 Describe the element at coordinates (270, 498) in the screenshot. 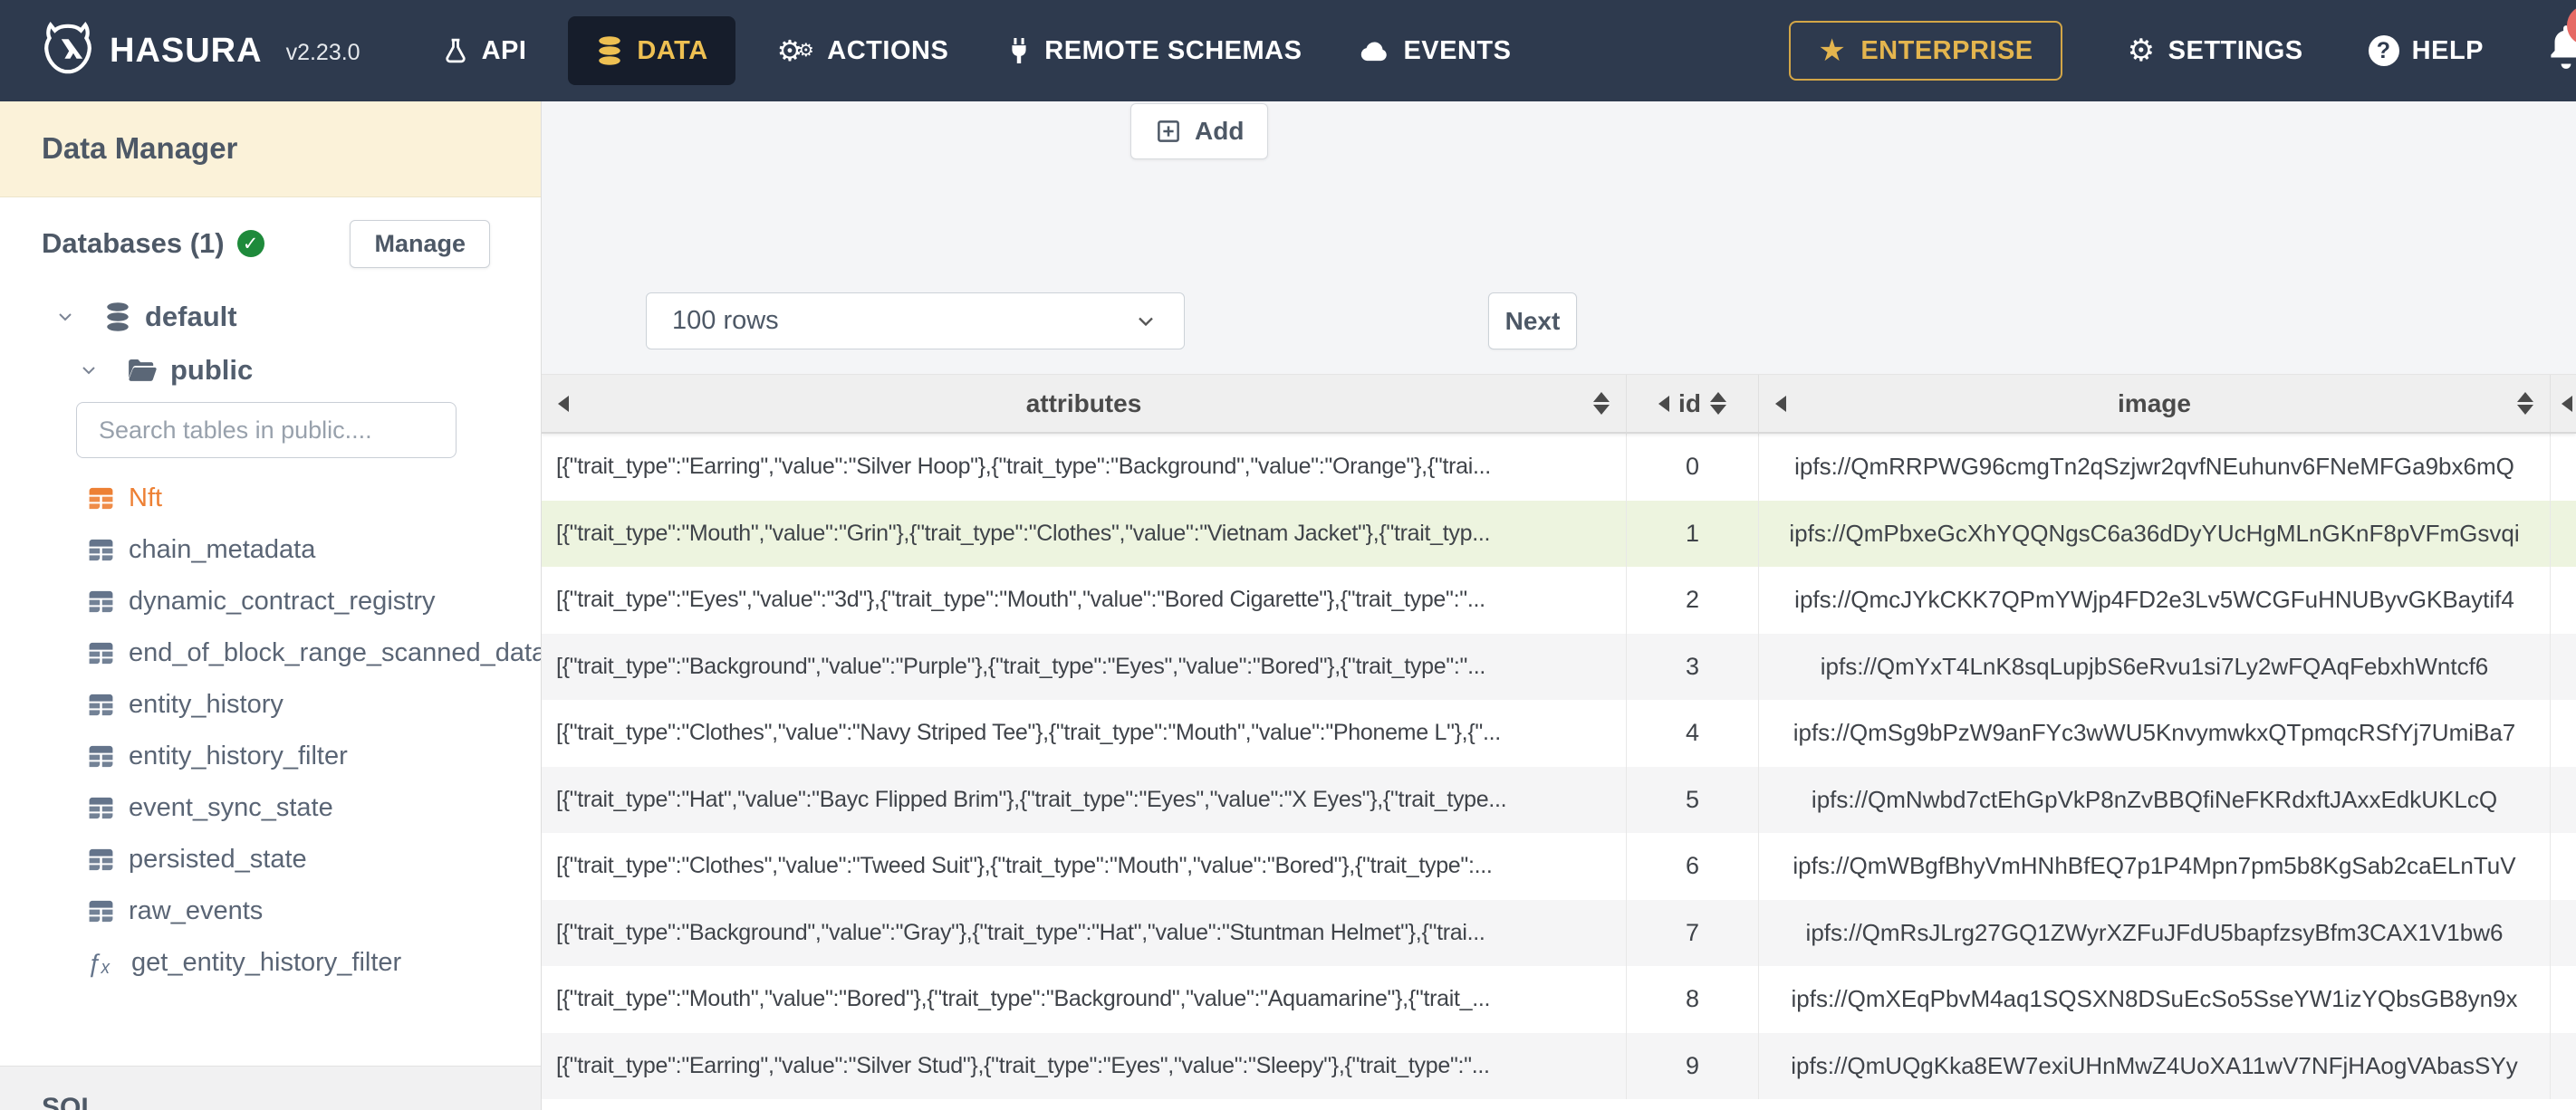

I see `sidebar-table-item: ƒₓ Nft` at that location.